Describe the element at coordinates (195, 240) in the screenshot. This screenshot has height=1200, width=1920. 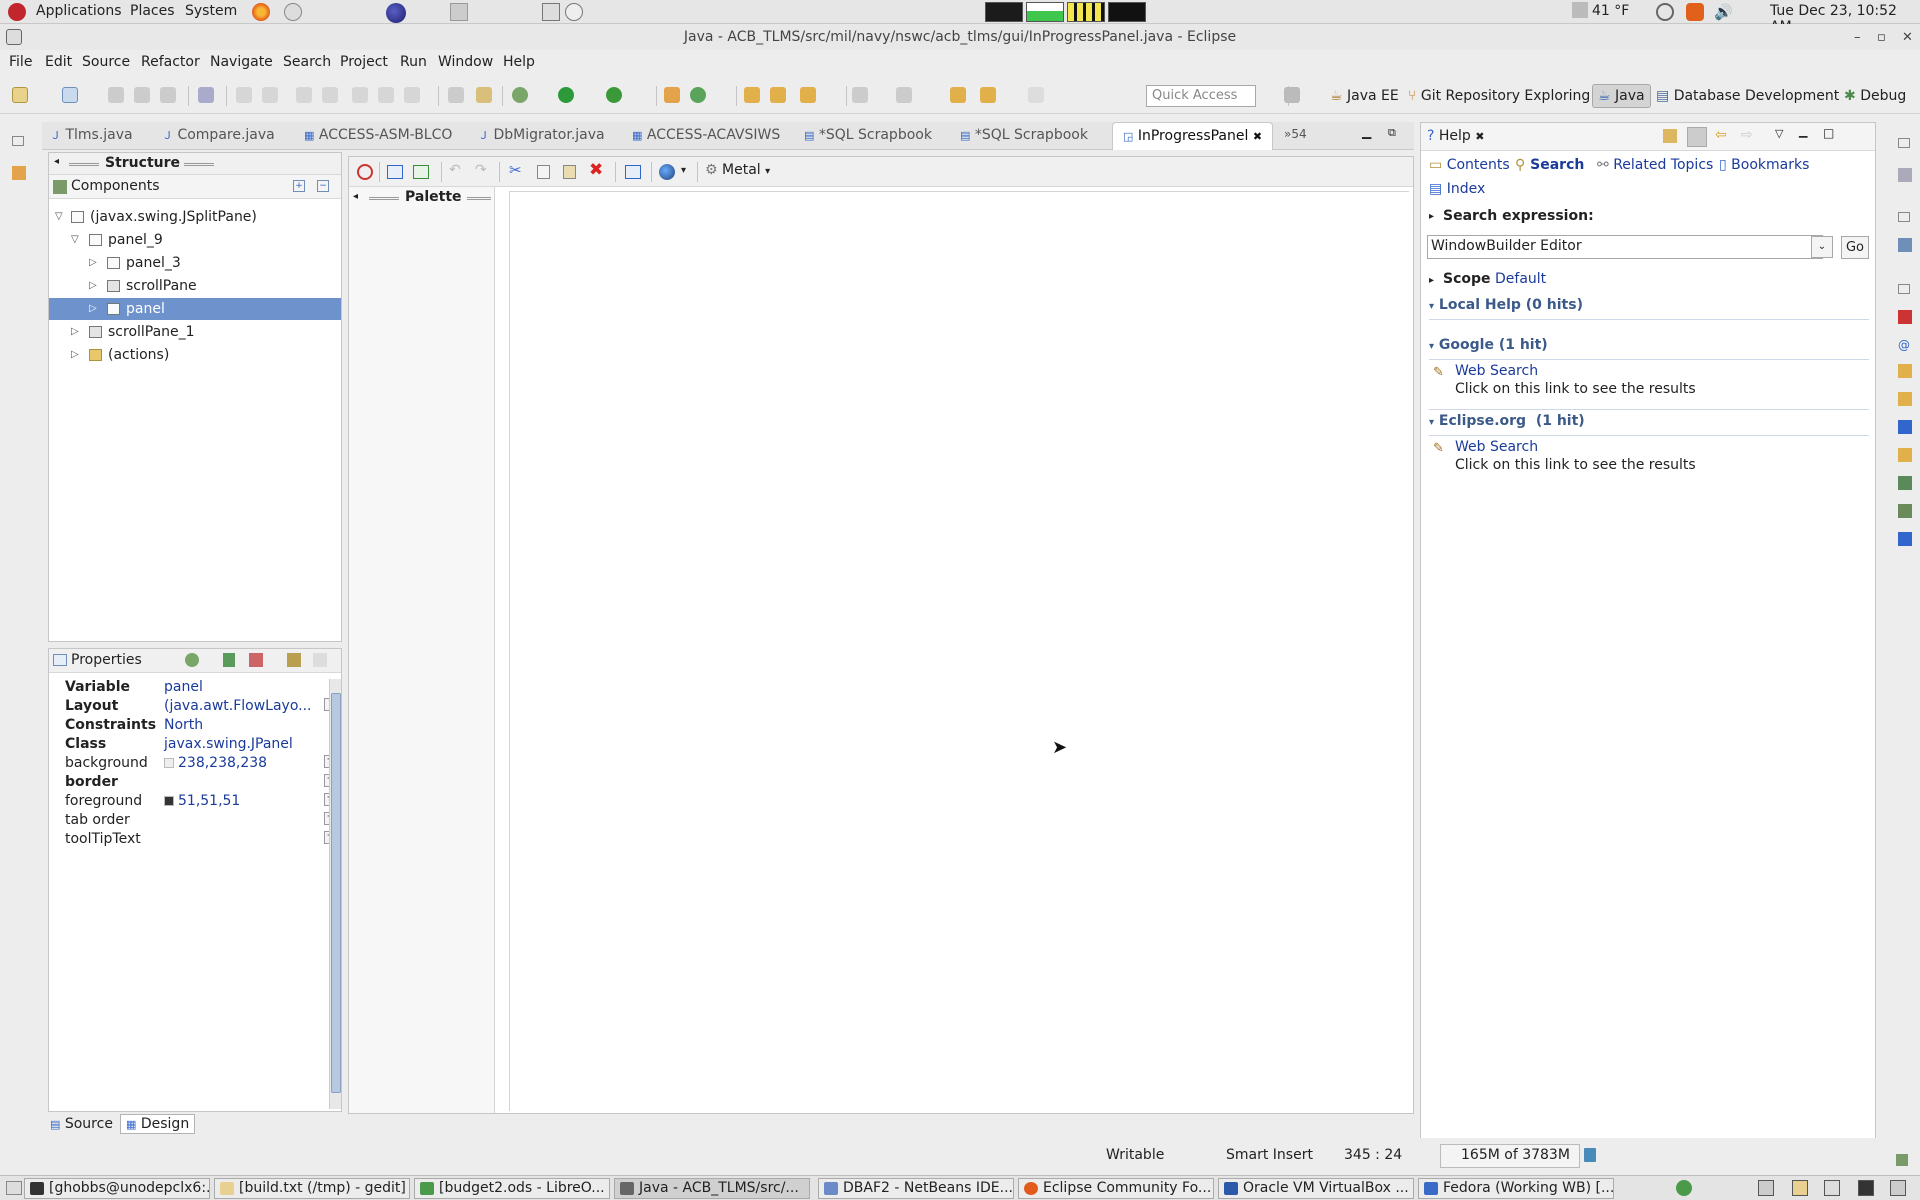
I see `tree-item-panel-9: ▽ panel_9` at that location.